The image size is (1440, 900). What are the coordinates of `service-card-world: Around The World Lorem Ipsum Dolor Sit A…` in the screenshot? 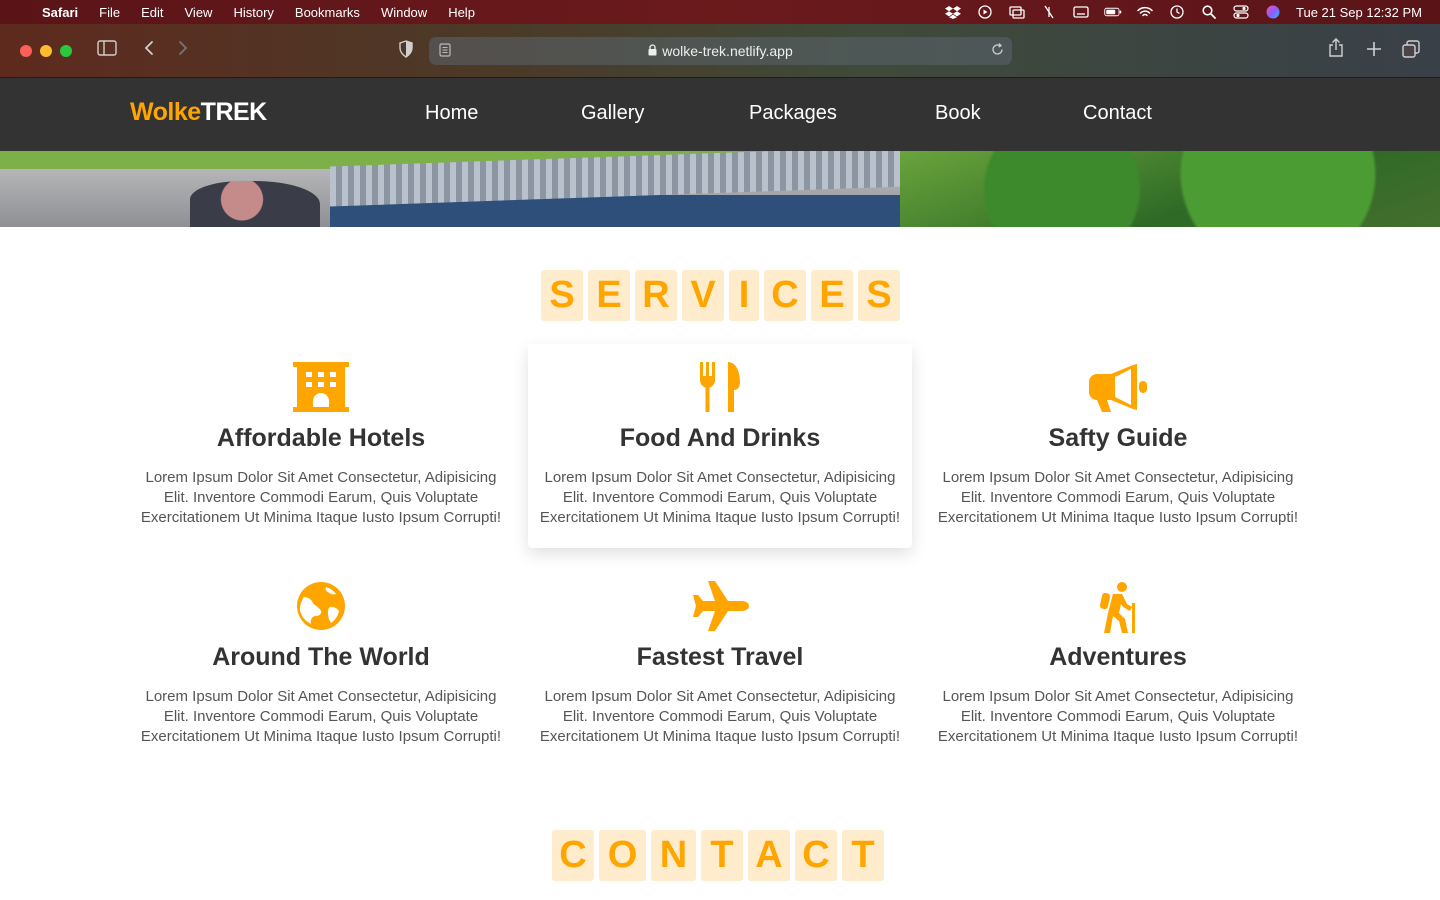 It's located at (321, 665).